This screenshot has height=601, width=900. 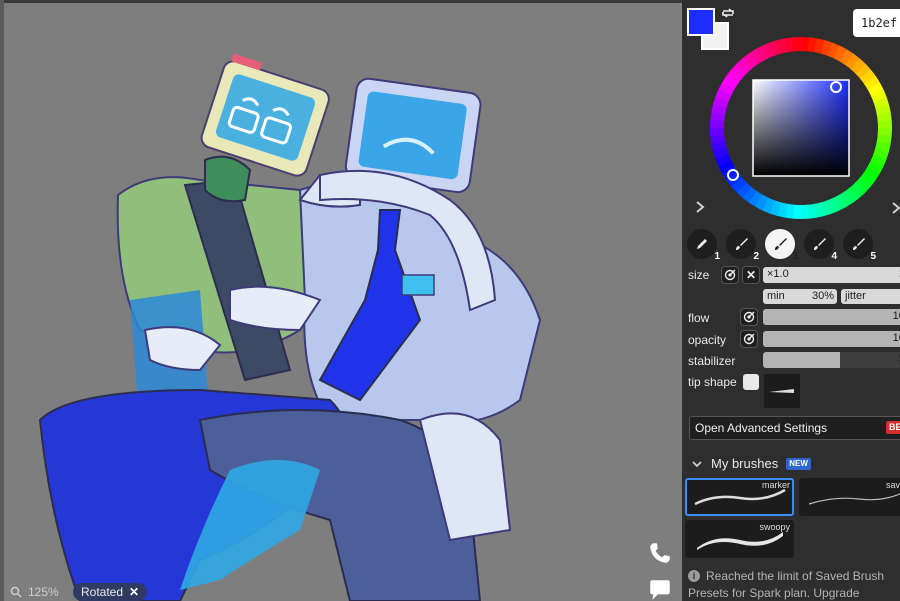 I want to click on opacity-label: opacity, so click(x=707, y=340).